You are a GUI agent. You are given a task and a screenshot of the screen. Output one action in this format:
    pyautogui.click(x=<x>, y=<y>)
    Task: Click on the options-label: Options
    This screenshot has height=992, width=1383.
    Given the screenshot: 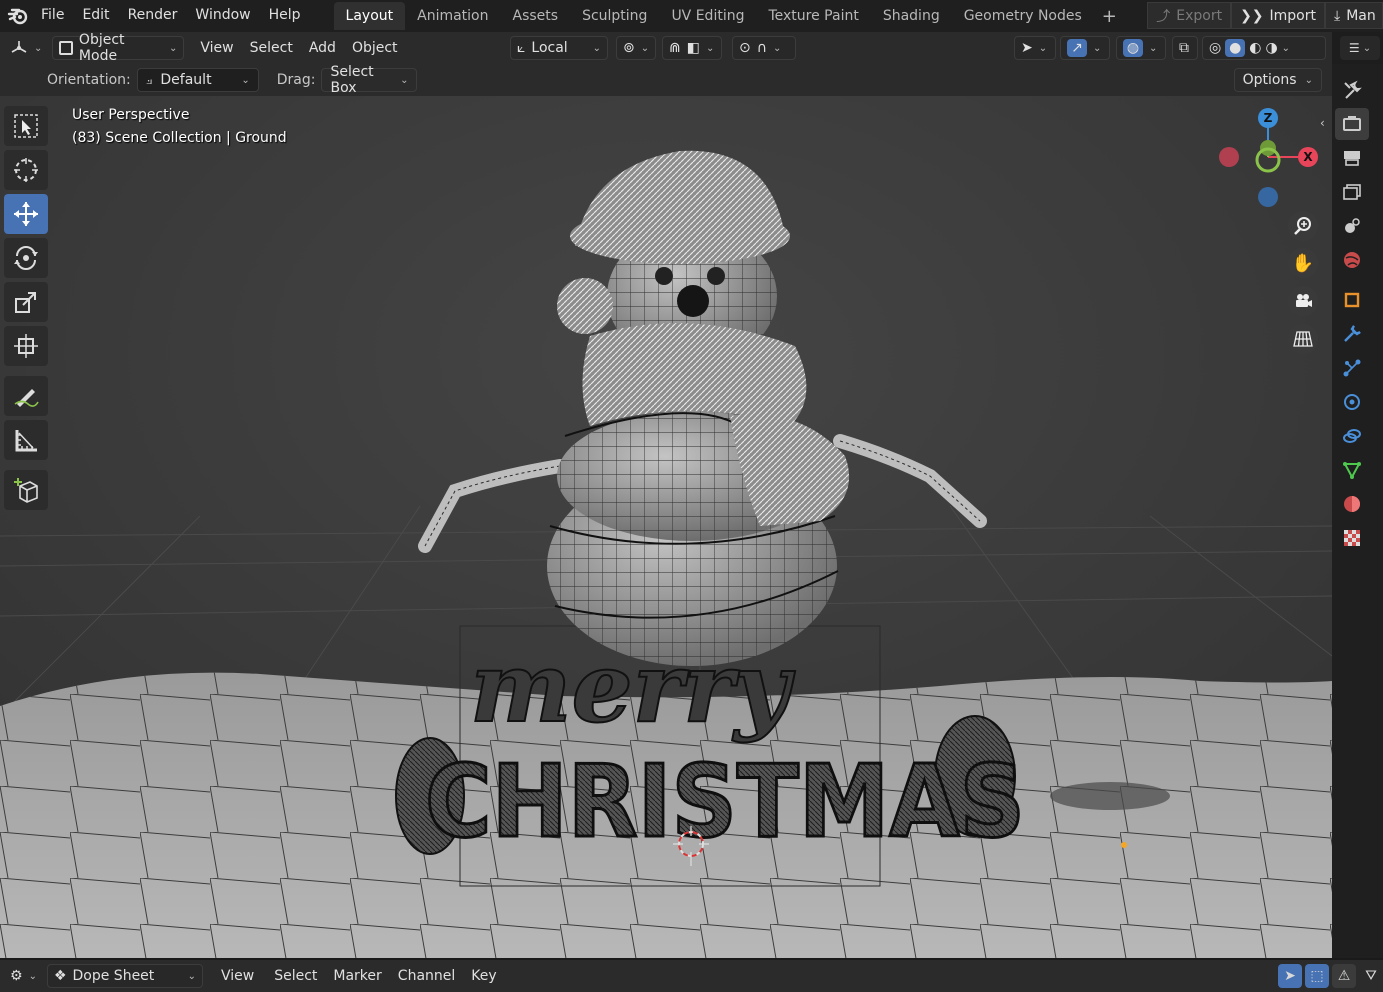 What is the action you would take?
    pyautogui.click(x=1269, y=80)
    